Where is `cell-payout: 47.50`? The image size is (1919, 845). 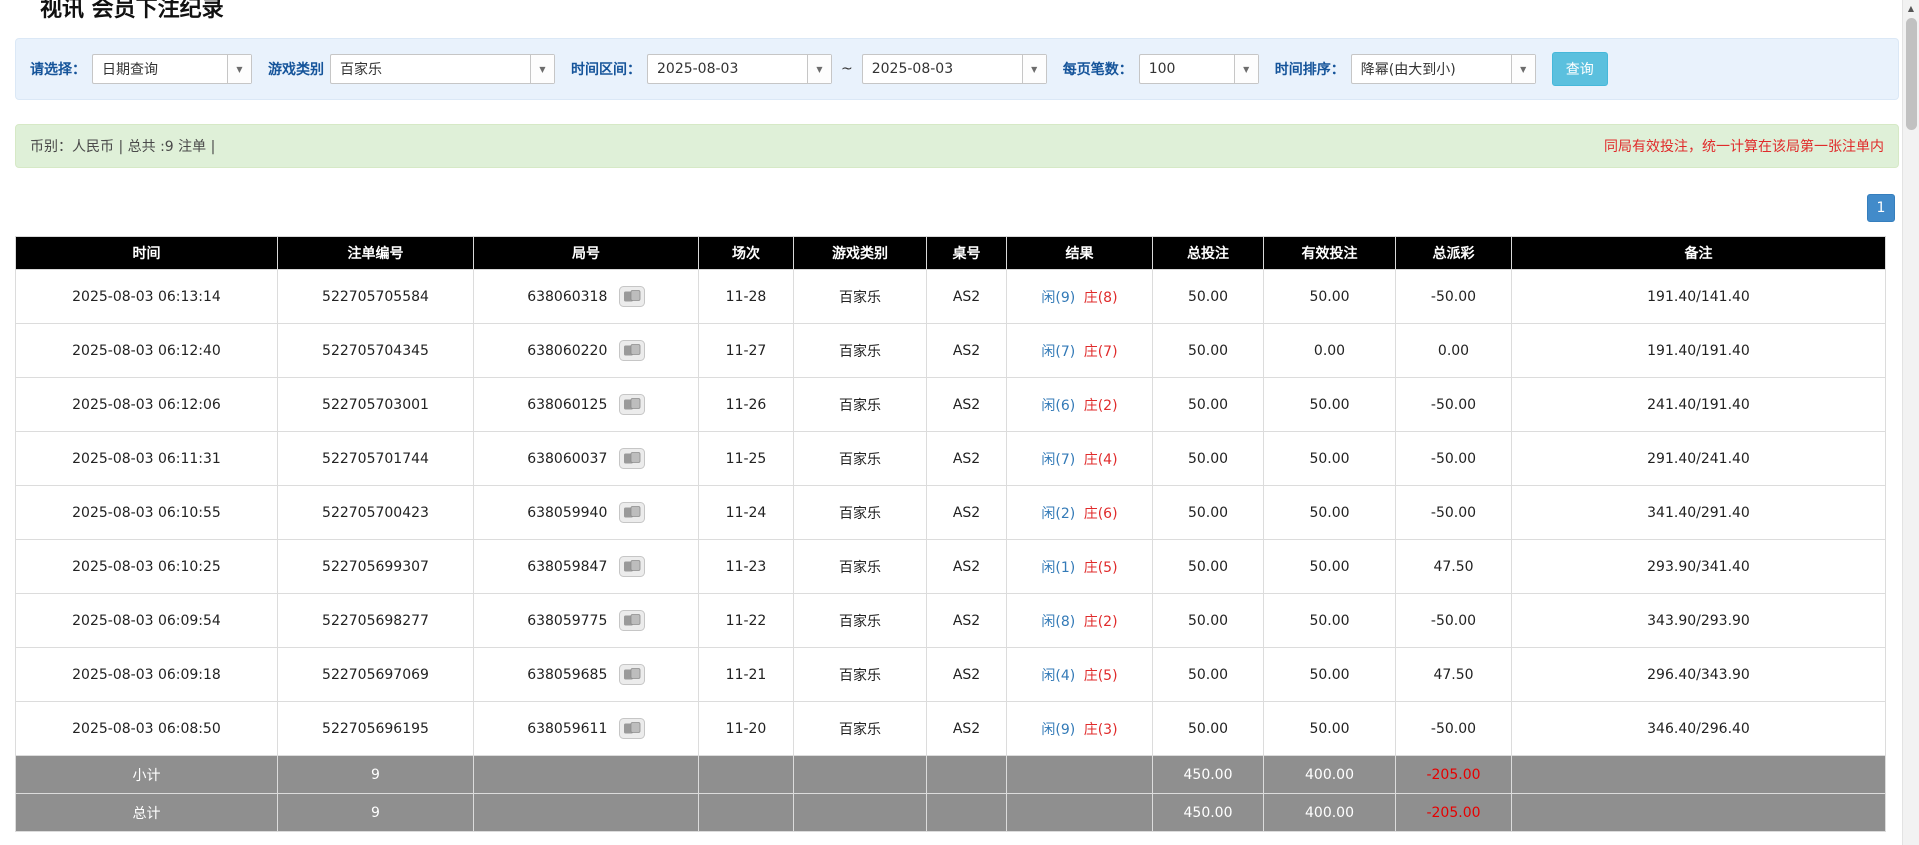
cell-payout: 47.50 is located at coordinates (1453, 566).